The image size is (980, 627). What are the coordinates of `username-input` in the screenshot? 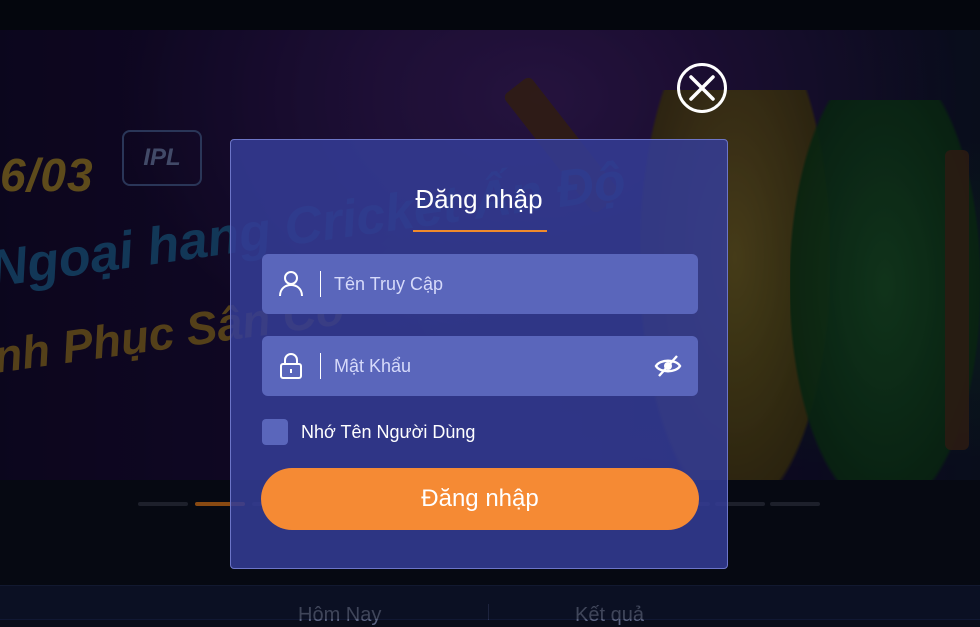 It's located at (484, 284).